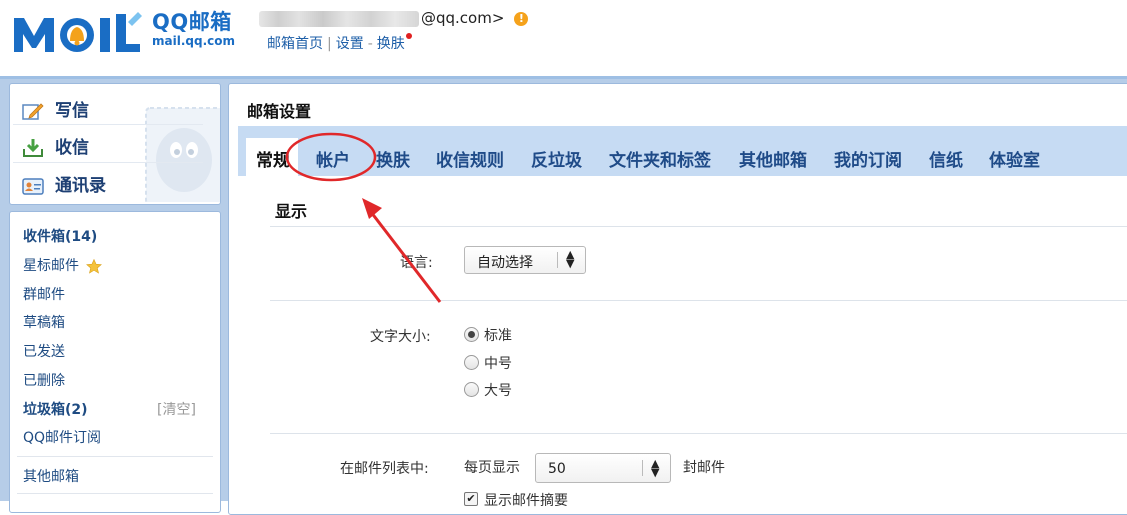 The height and width of the screenshot is (515, 1127). I want to click on font-size-standard-radio, so click(471, 334).